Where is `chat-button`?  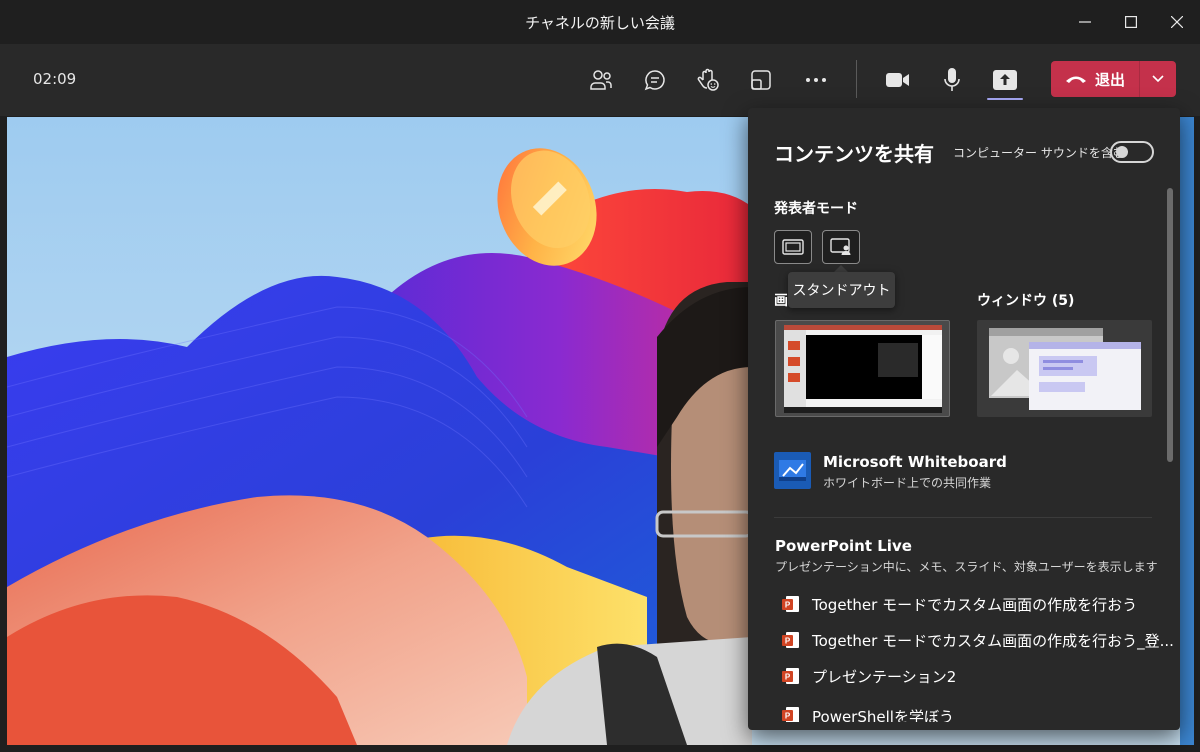 chat-button is located at coordinates (655, 80).